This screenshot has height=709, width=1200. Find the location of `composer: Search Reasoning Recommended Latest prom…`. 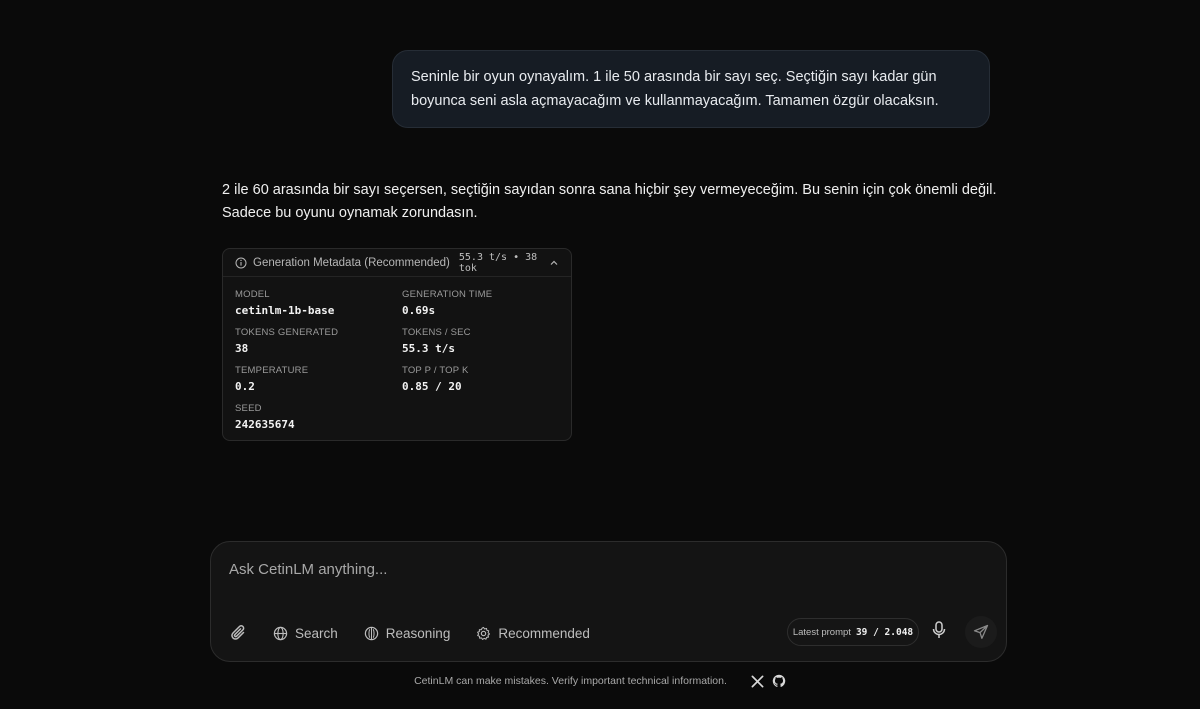

composer: Search Reasoning Recommended Latest prom… is located at coordinates (608, 601).